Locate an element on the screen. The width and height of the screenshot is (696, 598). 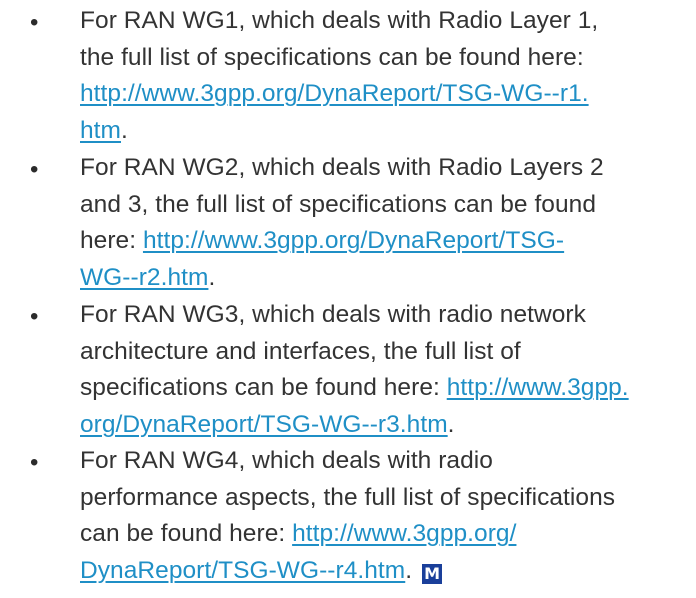
end-marker-icon: M is located at coordinates (432, 573).